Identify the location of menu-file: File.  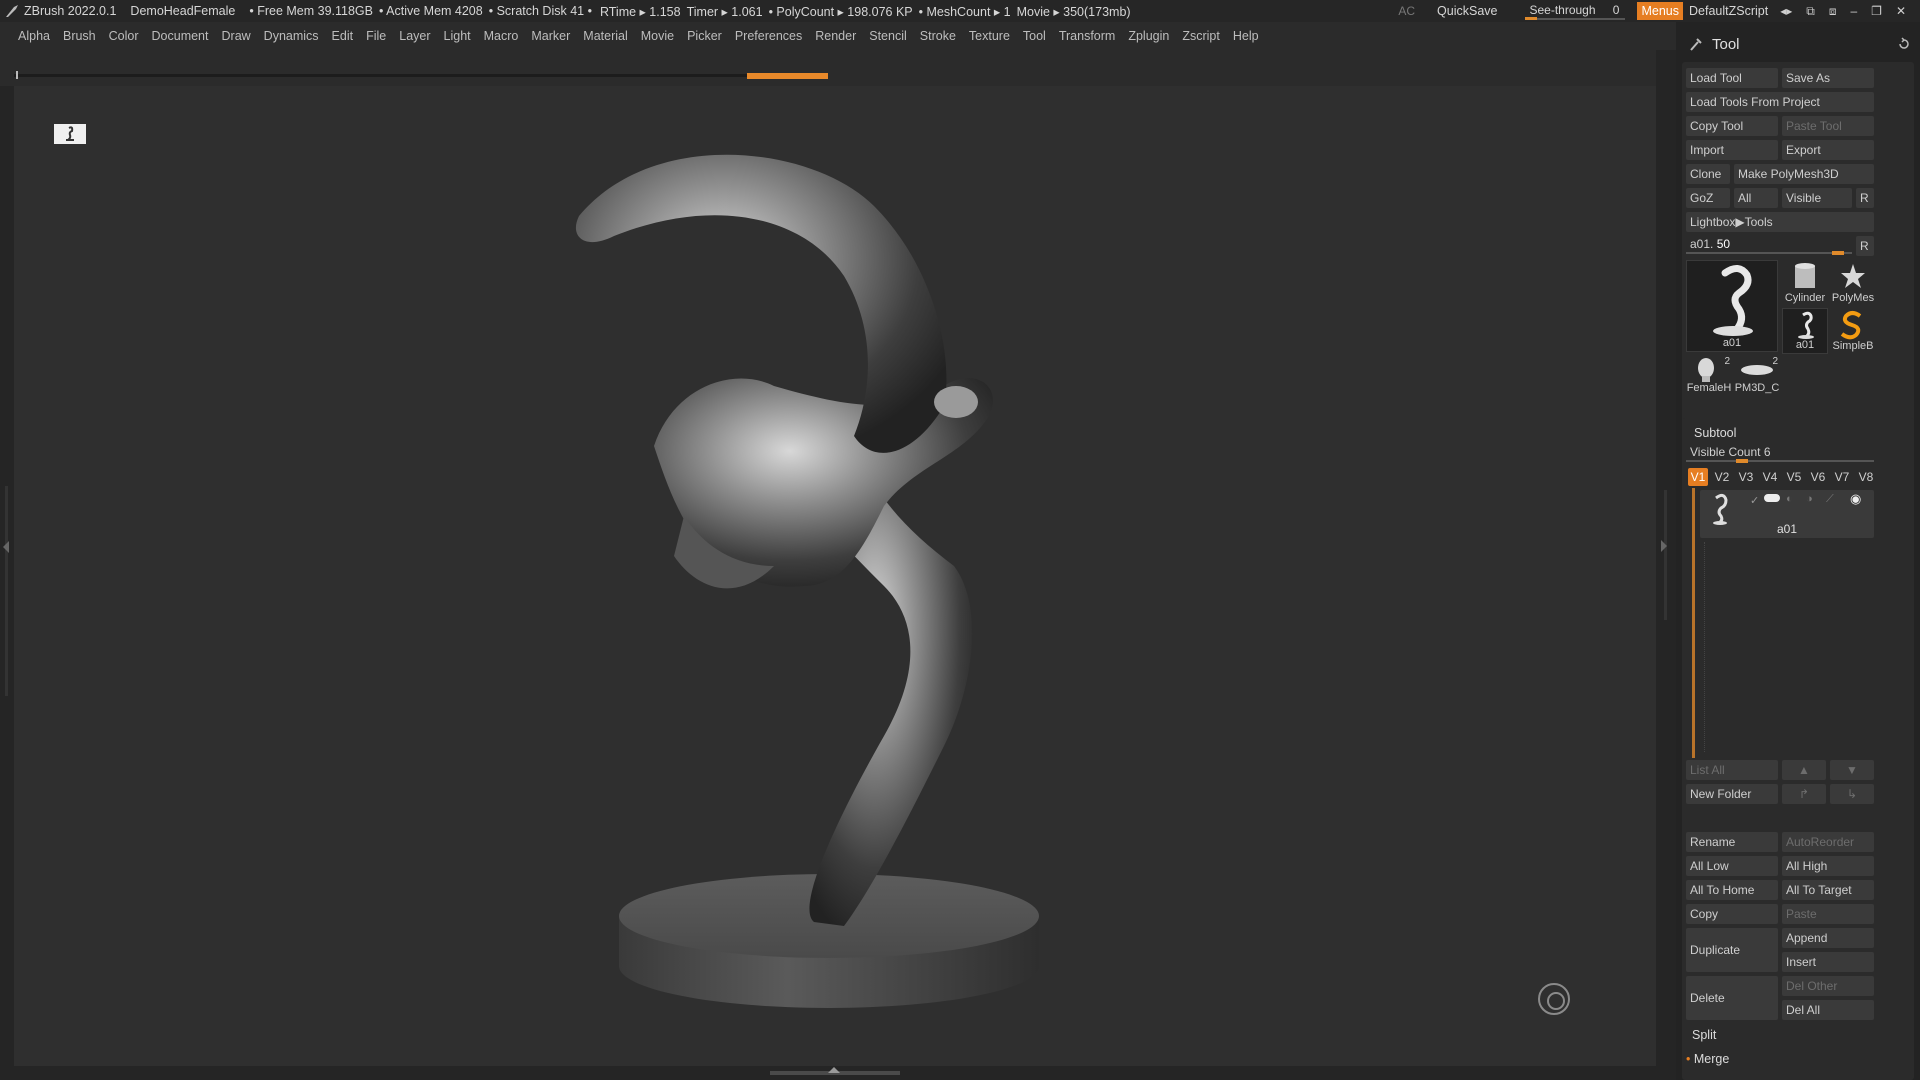
(376, 36).